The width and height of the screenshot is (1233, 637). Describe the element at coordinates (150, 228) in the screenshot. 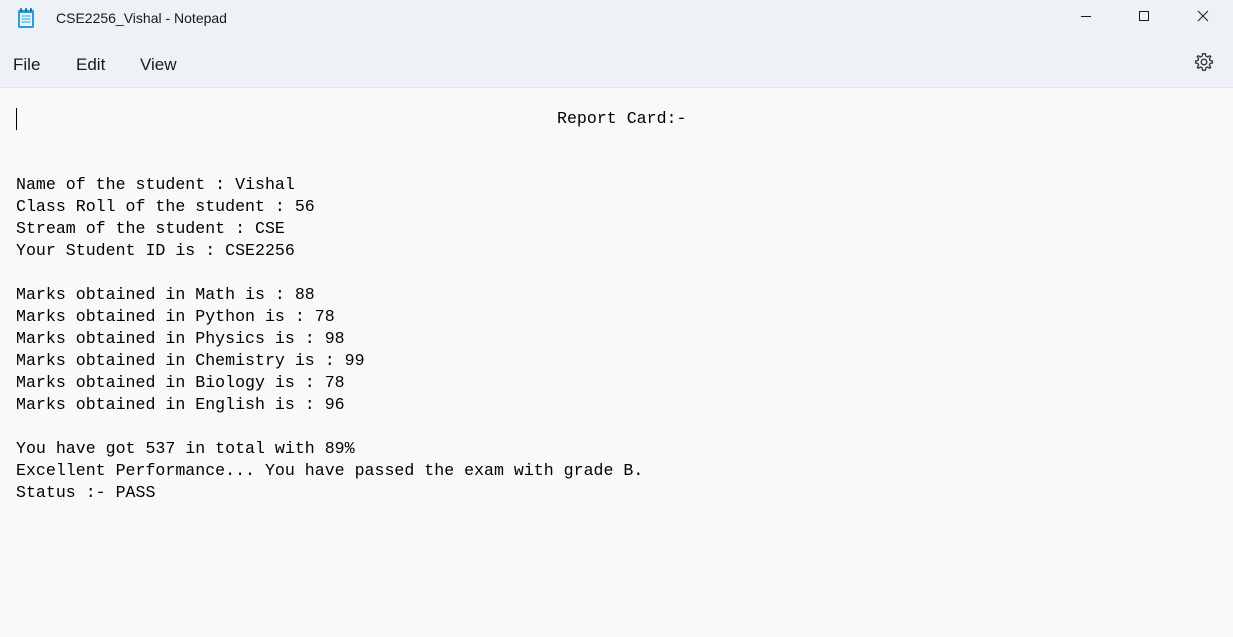

I see `doc-line: Stream of the student : CSE` at that location.